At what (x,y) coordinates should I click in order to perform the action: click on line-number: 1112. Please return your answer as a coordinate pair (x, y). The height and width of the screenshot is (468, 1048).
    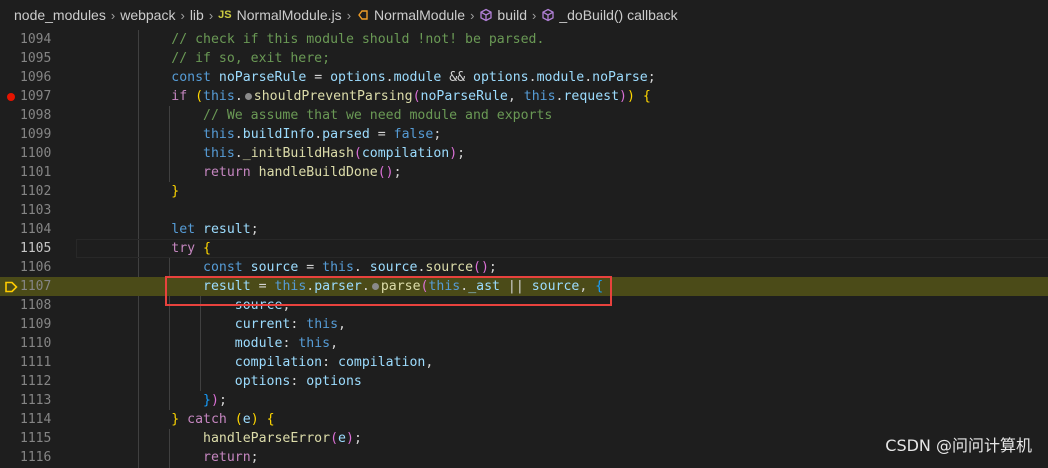
    Looking at the image, I should click on (36, 381).